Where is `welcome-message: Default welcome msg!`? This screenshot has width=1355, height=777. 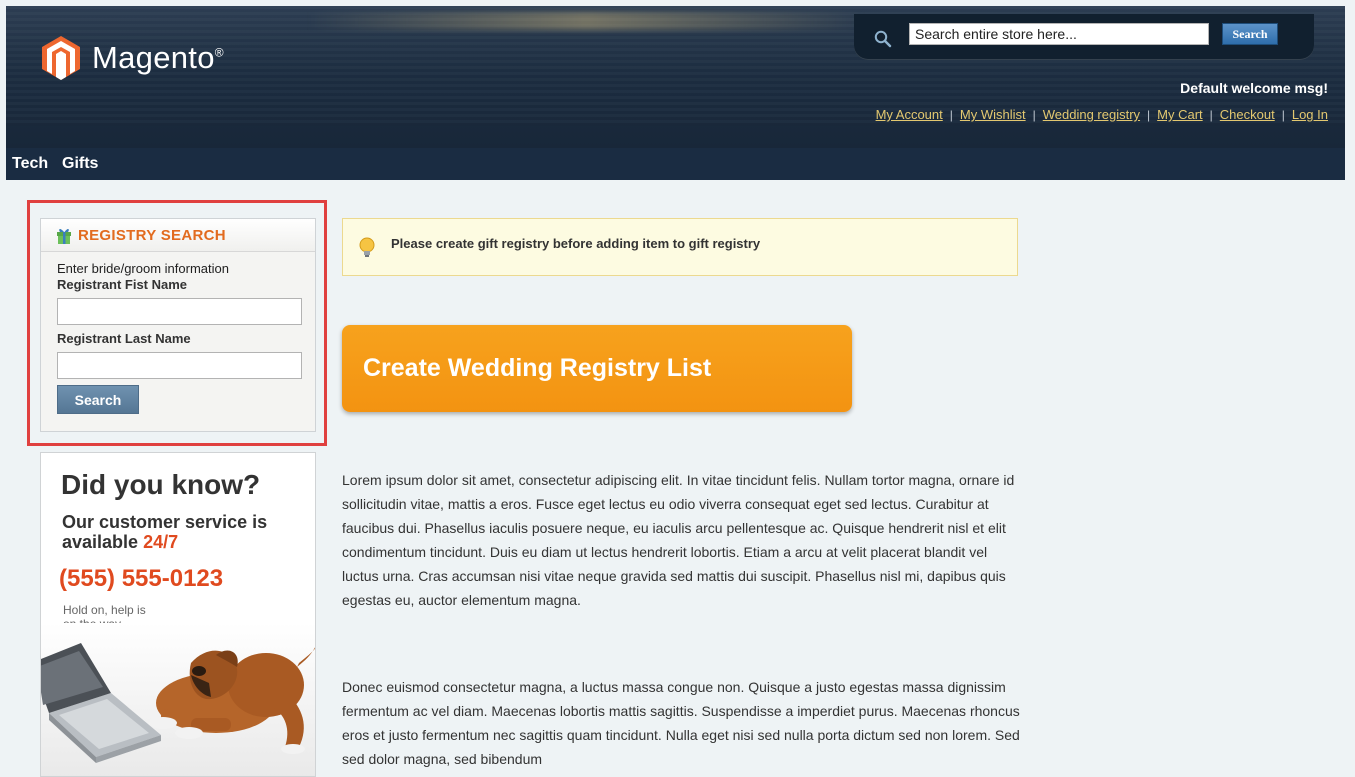
welcome-message: Default welcome msg! is located at coordinates (1254, 88).